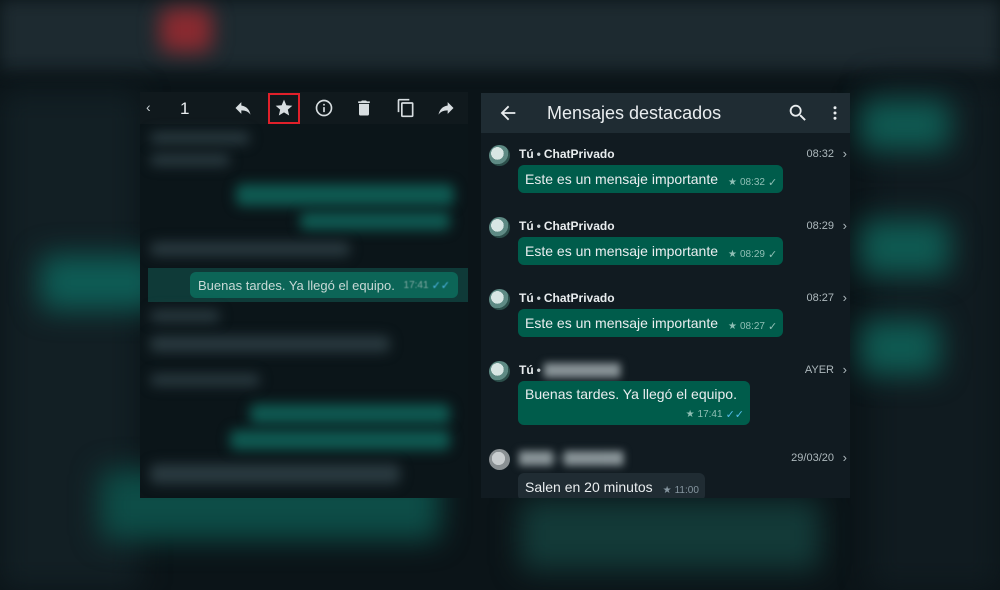  What do you see at coordinates (148, 107) in the screenshot?
I see `back-arrow-icon: ‹` at bounding box center [148, 107].